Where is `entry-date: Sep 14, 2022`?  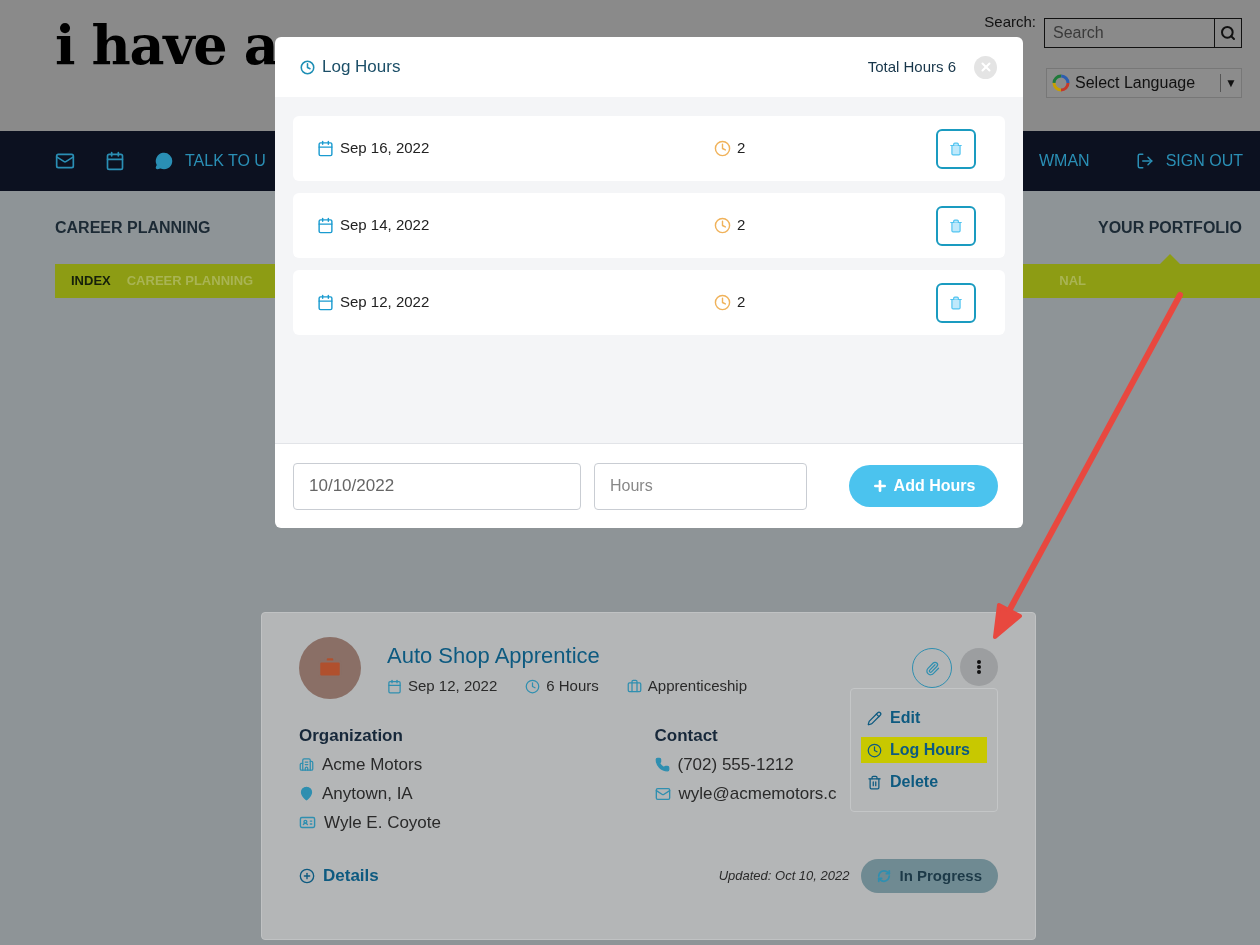 entry-date: Sep 14, 2022 is located at coordinates (385, 225).